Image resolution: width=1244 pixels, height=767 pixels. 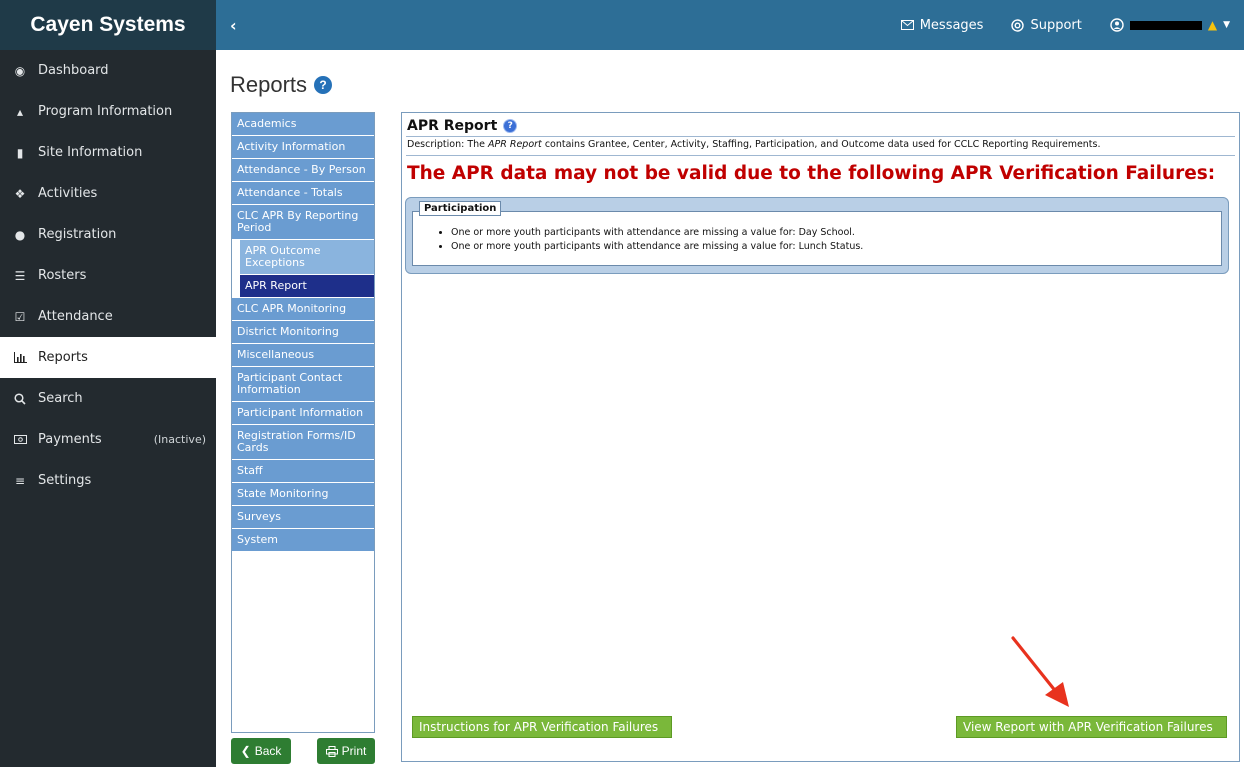 I want to click on menu-item-participant-contact-information: Participant Contact Information, so click(x=303, y=384).